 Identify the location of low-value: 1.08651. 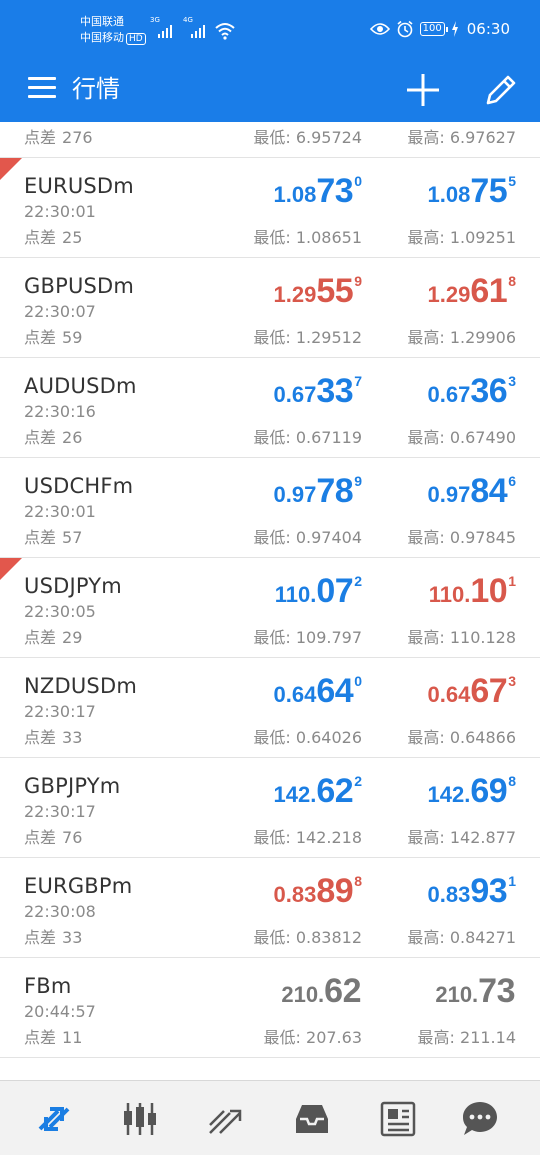
(328, 237).